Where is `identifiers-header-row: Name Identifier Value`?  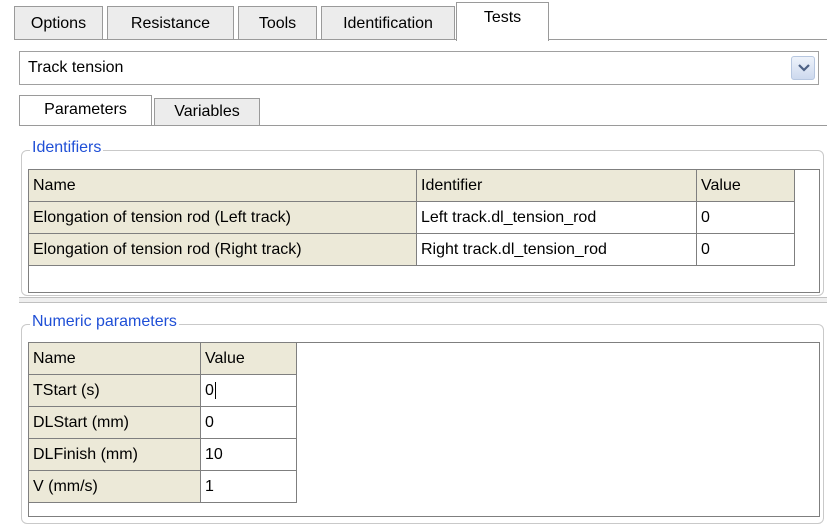
identifiers-header-row: Name Identifier Value is located at coordinates (411, 185).